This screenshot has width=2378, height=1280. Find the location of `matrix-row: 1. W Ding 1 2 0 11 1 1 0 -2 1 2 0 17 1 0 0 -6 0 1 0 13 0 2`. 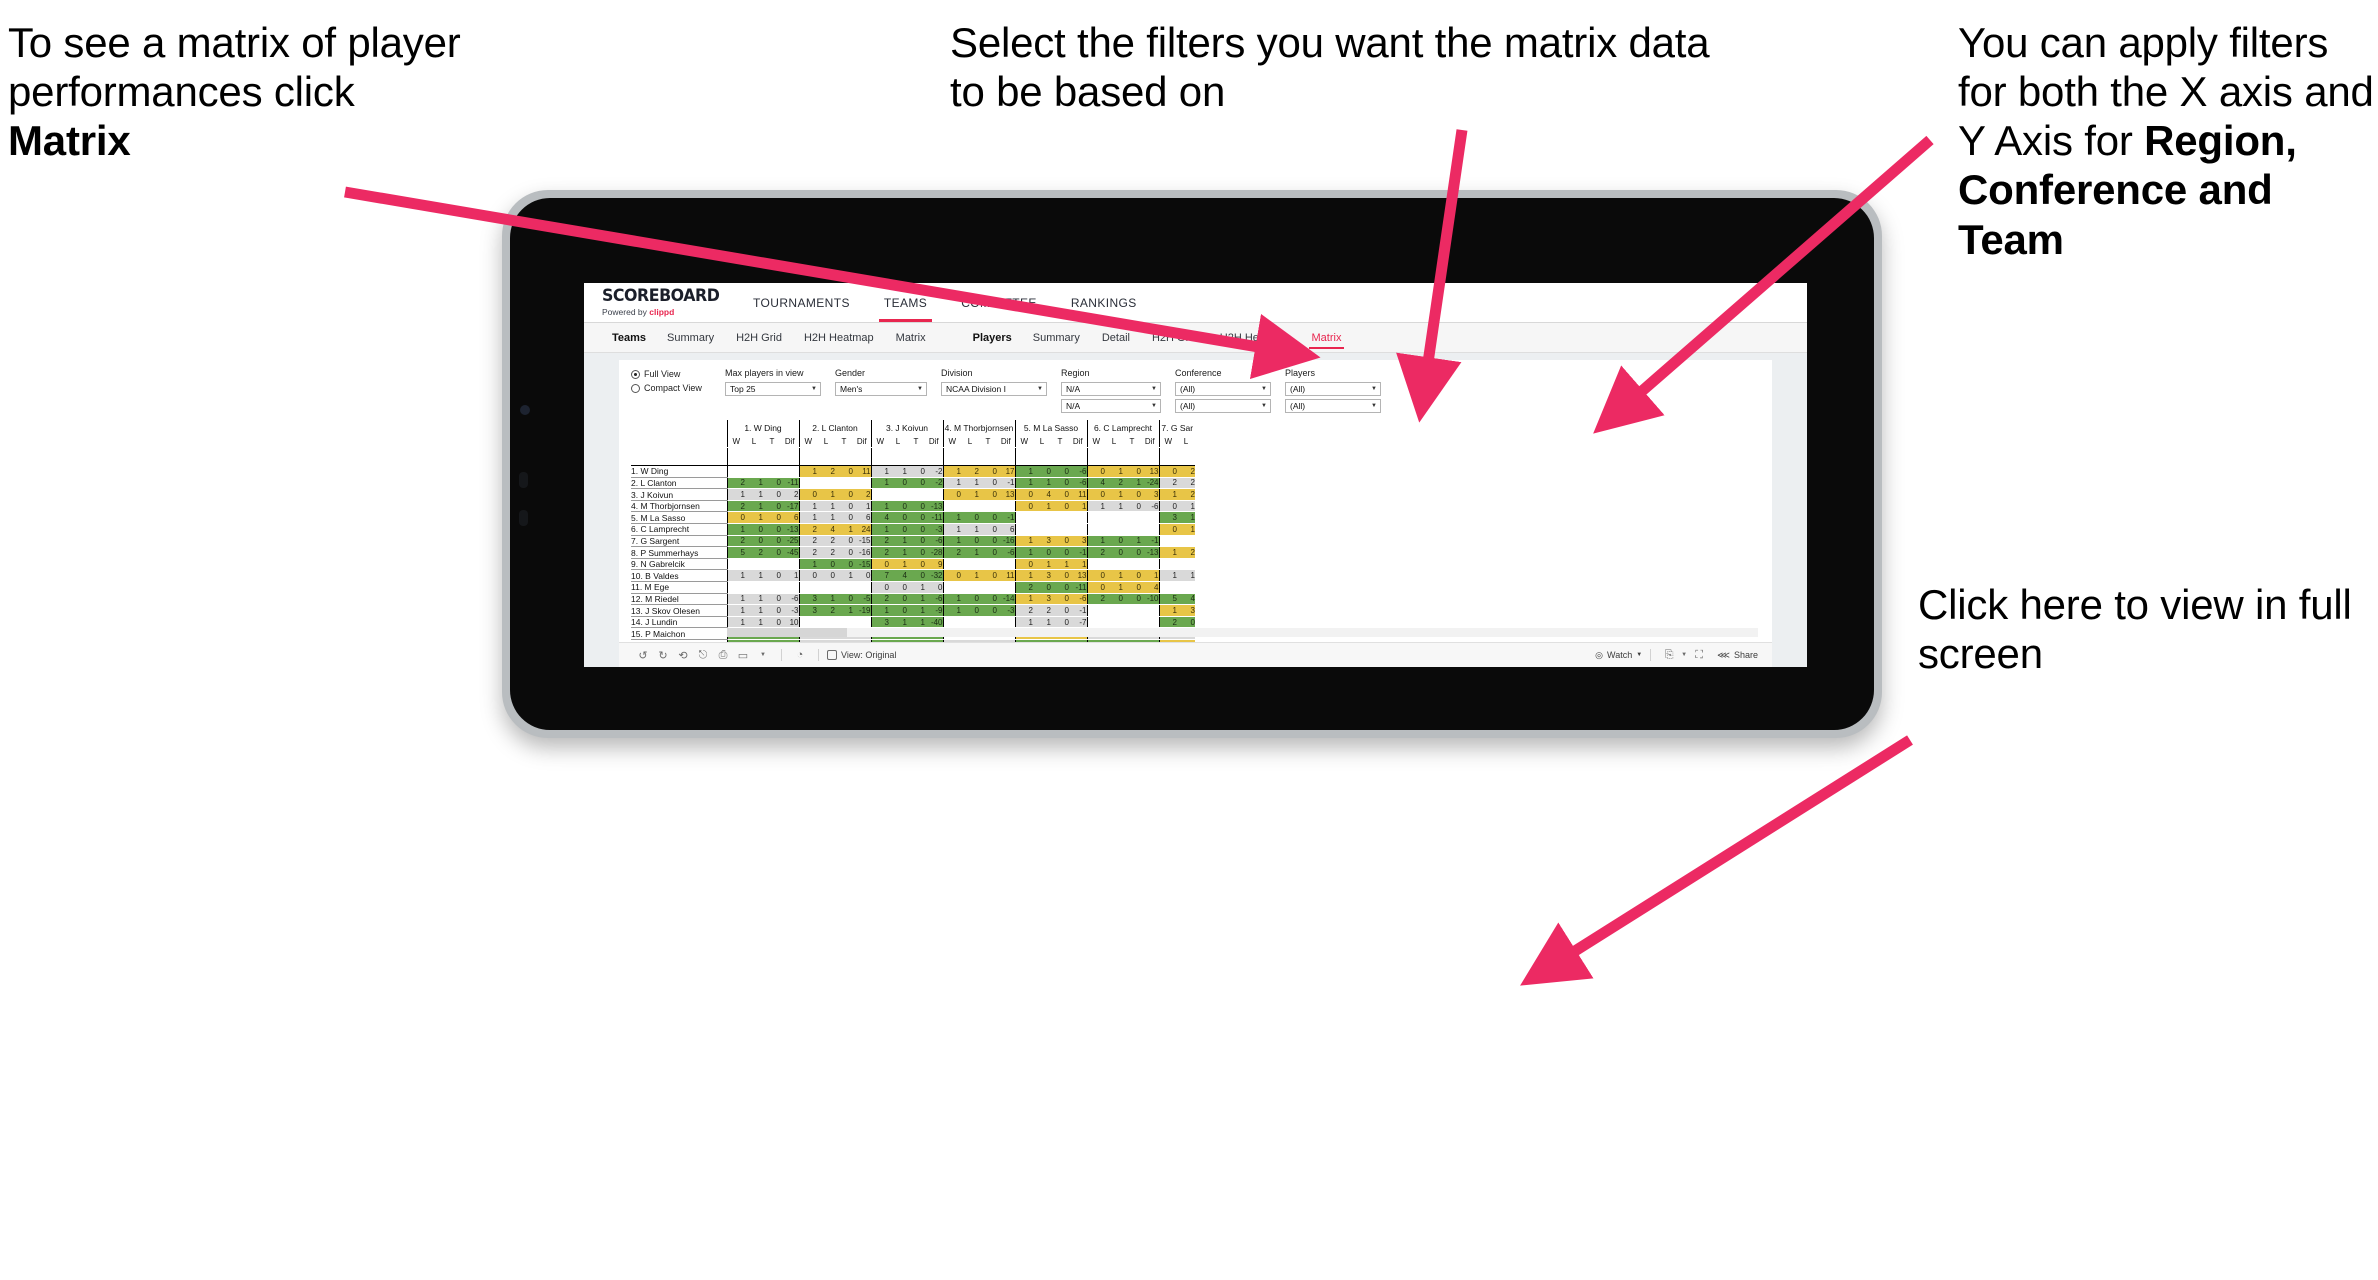

matrix-row: 1. W Ding 1 2 0 11 1 1 0 -2 1 2 0 17 1 0 0 -6 0 1 0 13 0 2 is located at coordinates (913, 471).